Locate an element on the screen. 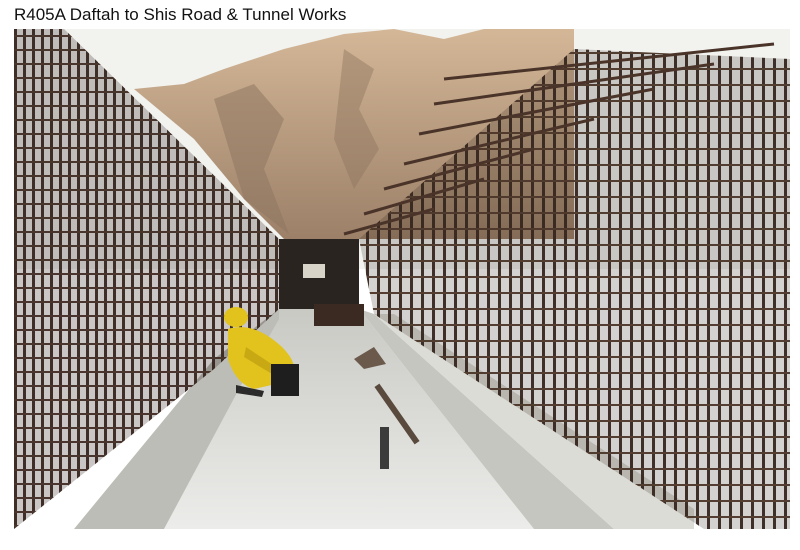 Image resolution: width=800 pixels, height=550 pixels. rebar-stack is located at coordinates (339, 315).